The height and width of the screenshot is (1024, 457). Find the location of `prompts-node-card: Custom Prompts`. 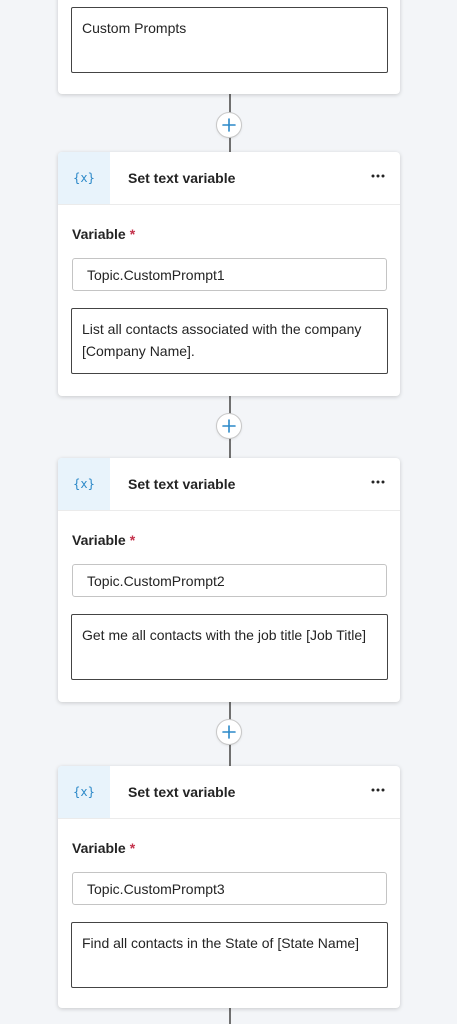

prompts-node-card: Custom Prompts is located at coordinates (229, 47).